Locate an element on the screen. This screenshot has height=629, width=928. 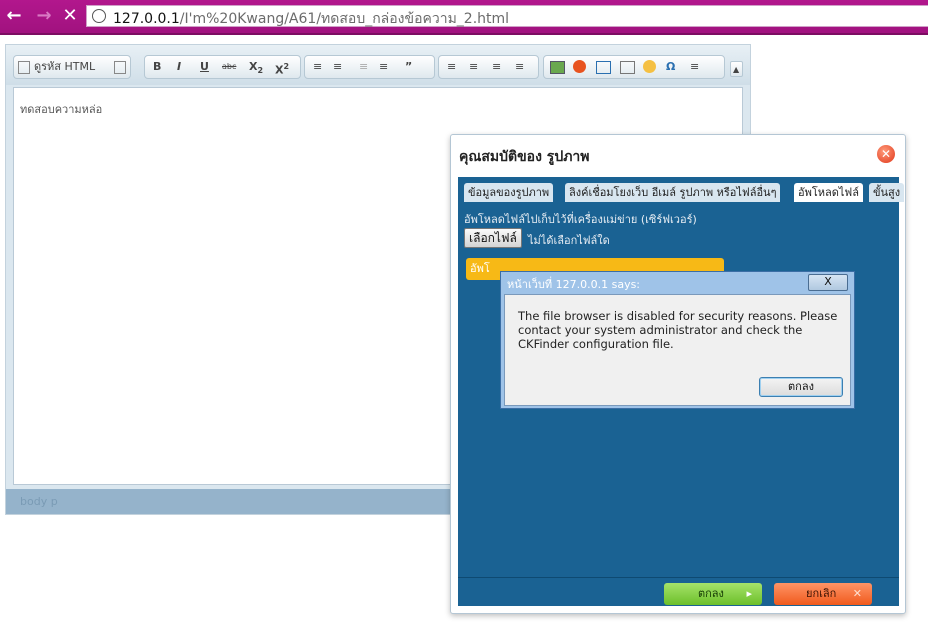
source-icon is located at coordinates (24, 67).